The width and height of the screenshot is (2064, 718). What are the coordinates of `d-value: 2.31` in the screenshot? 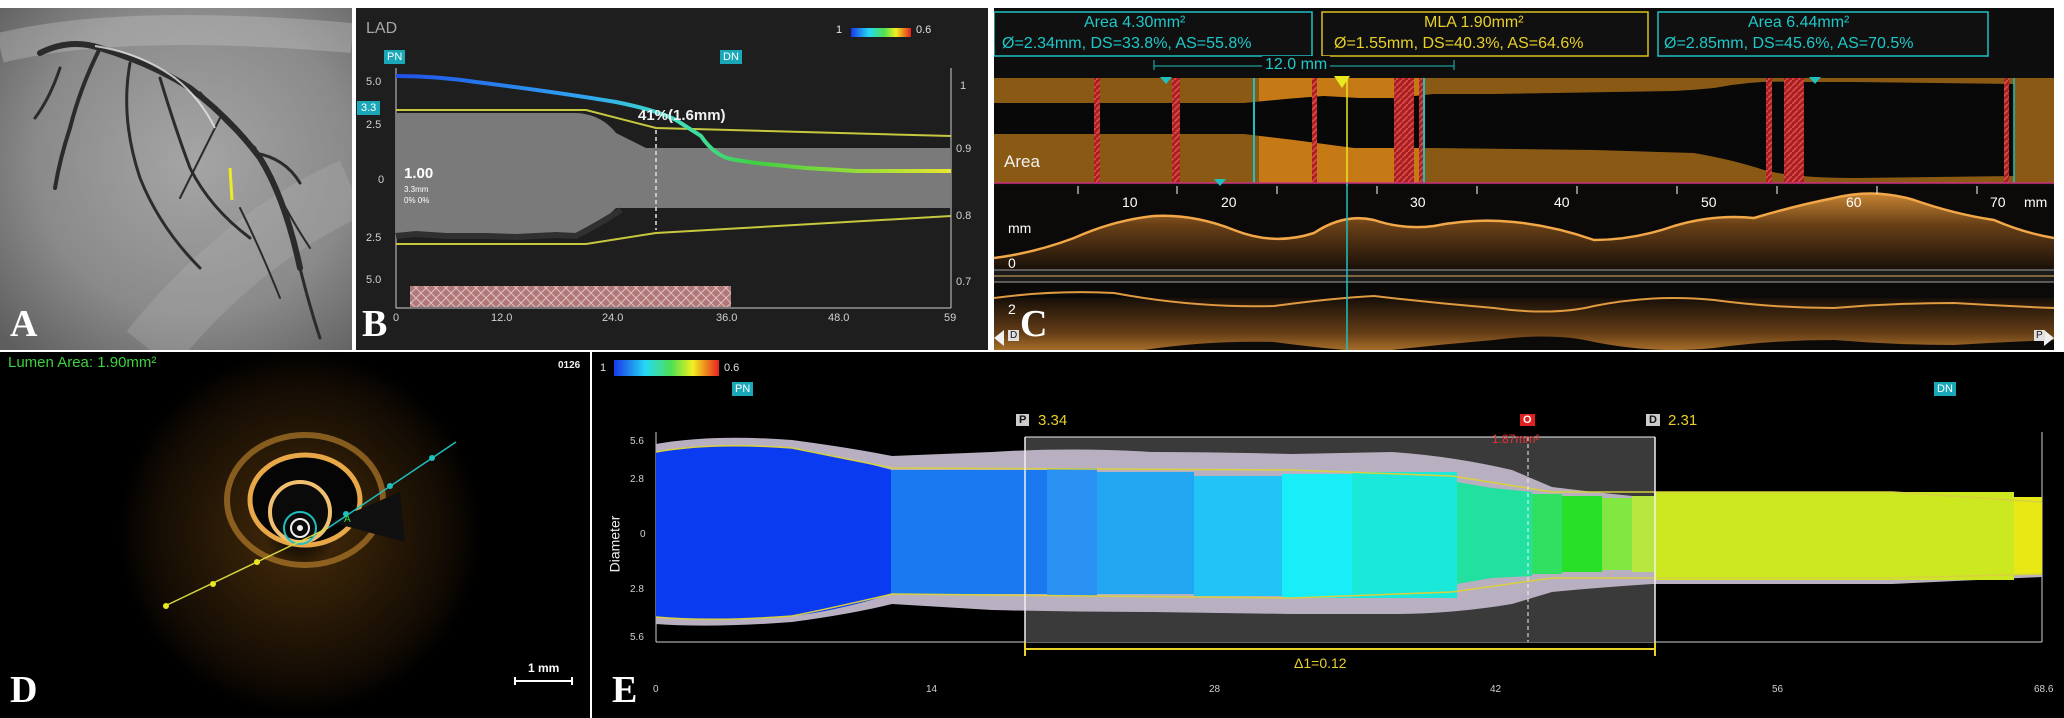 It's located at (1683, 420).